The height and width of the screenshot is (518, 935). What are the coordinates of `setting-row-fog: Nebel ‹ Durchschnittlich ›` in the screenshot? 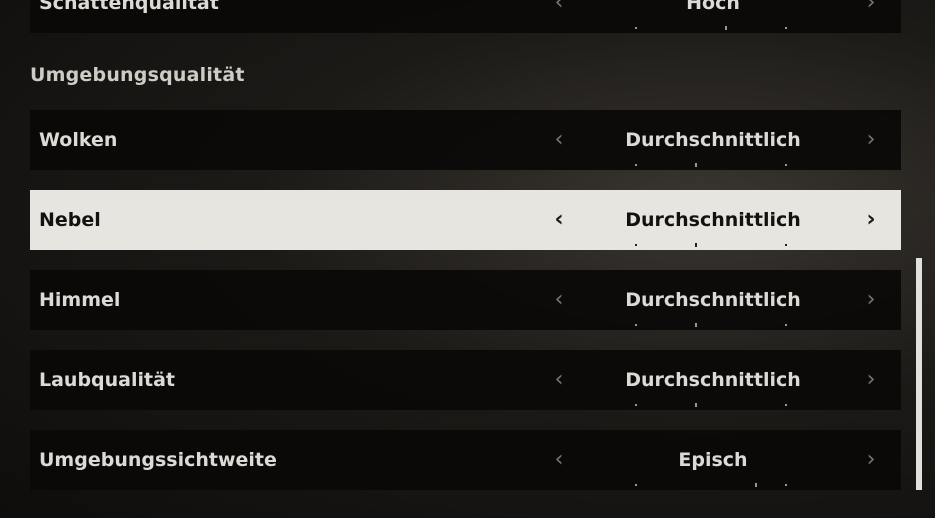 It's located at (465, 220).